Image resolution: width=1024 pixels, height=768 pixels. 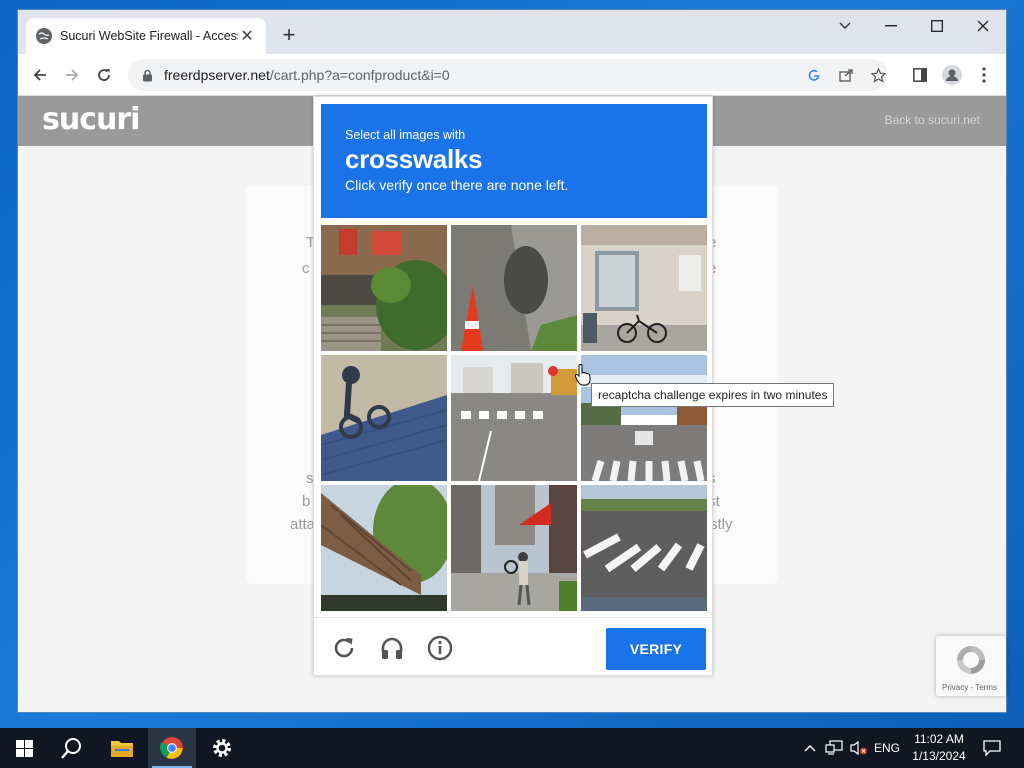 What do you see at coordinates (932, 120) in the screenshot?
I see `back-to-sucuri-link: Back to sucuri.net` at bounding box center [932, 120].